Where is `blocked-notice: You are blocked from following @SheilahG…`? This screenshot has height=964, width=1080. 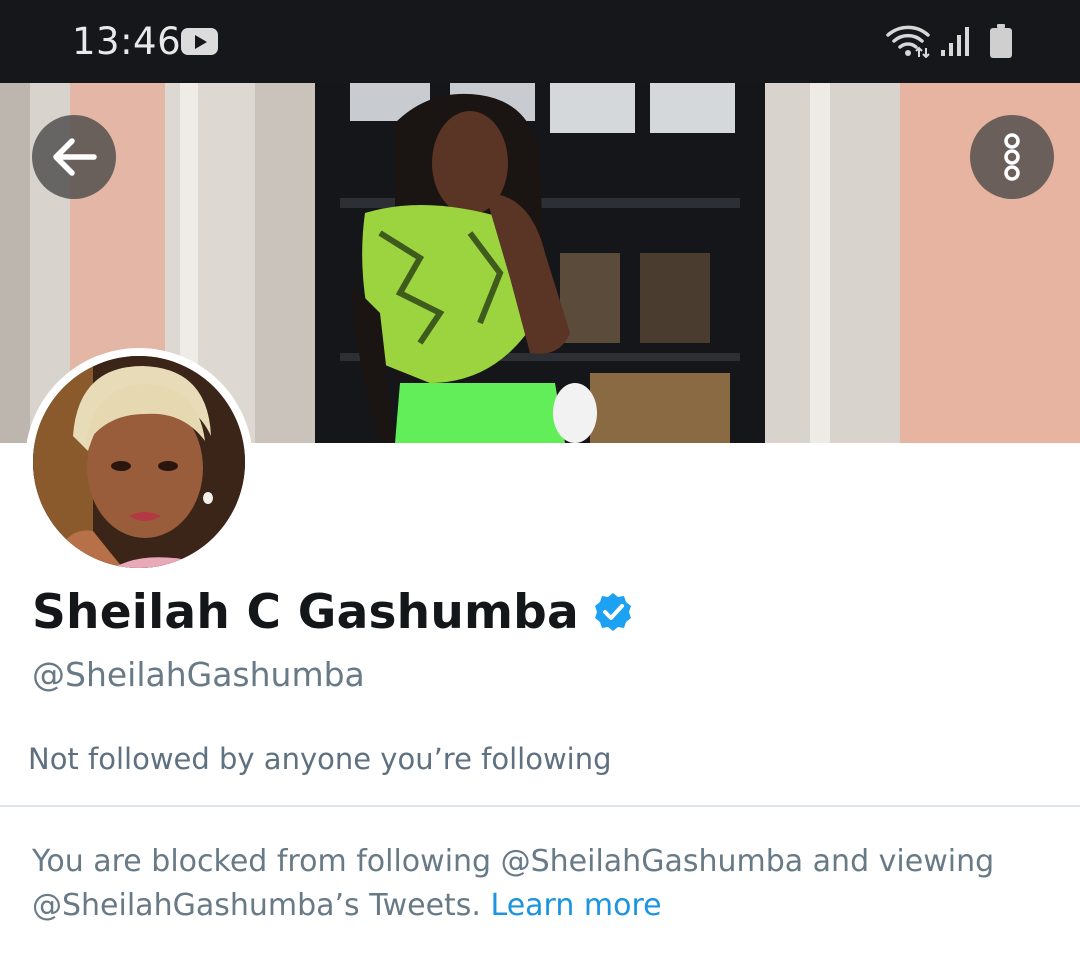
blocked-notice: You are blocked from following @SheilahG… is located at coordinates (542, 884).